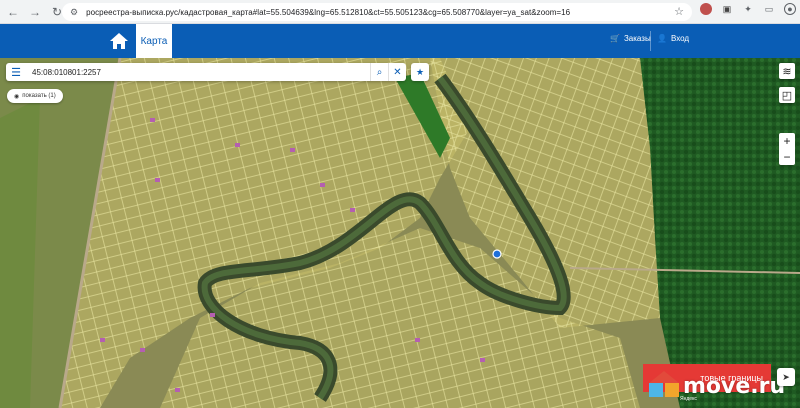 The height and width of the screenshot is (408, 800). I want to click on show-results-button: ◉ показать (1), so click(35, 96).